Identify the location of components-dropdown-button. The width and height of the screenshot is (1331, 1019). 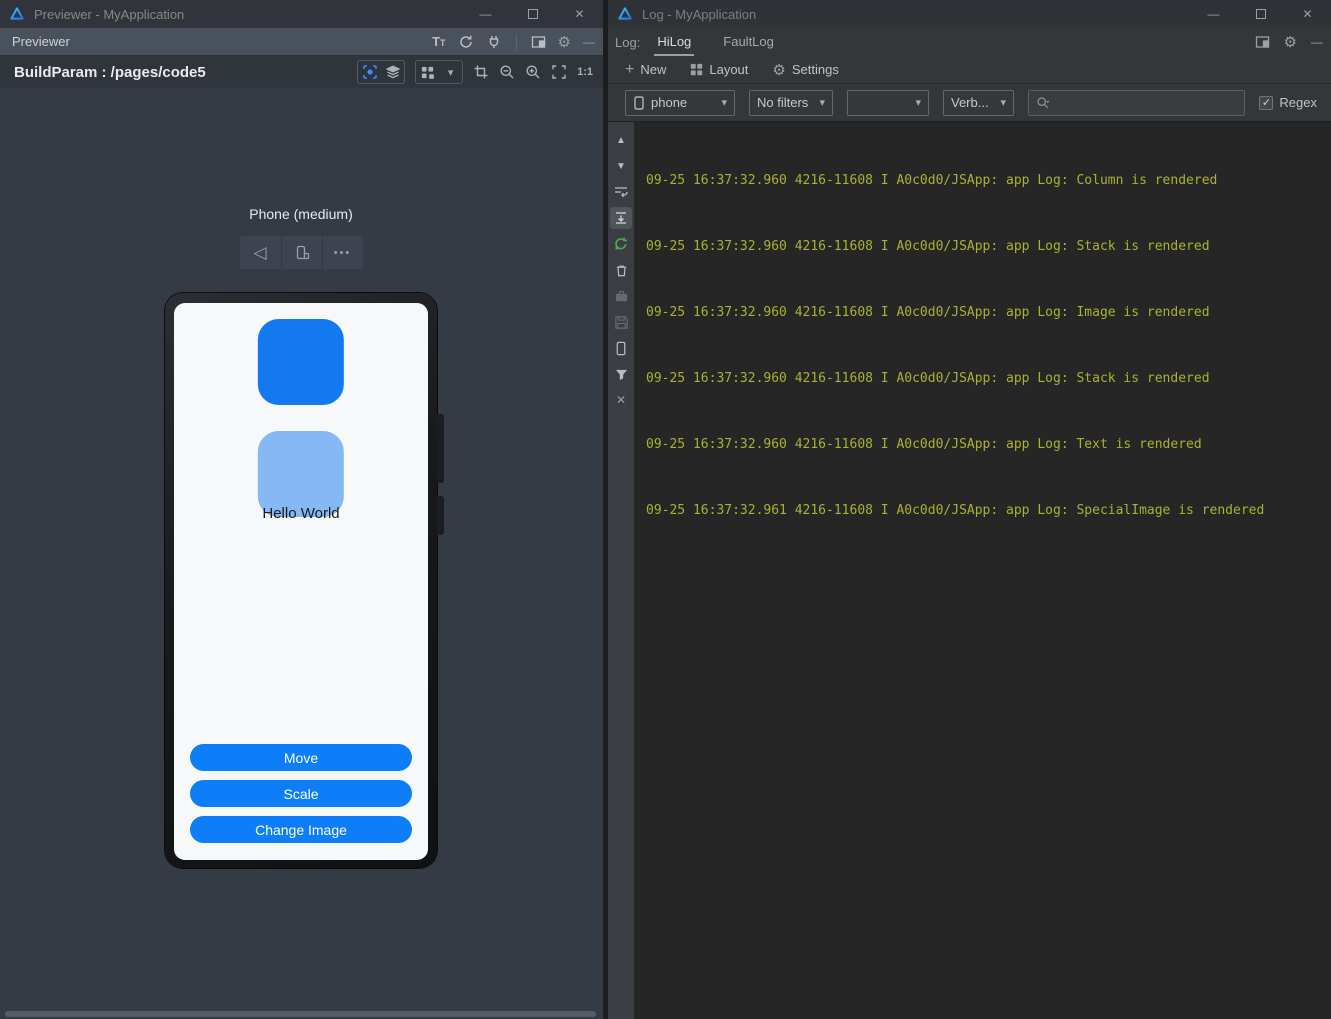
(450, 72).